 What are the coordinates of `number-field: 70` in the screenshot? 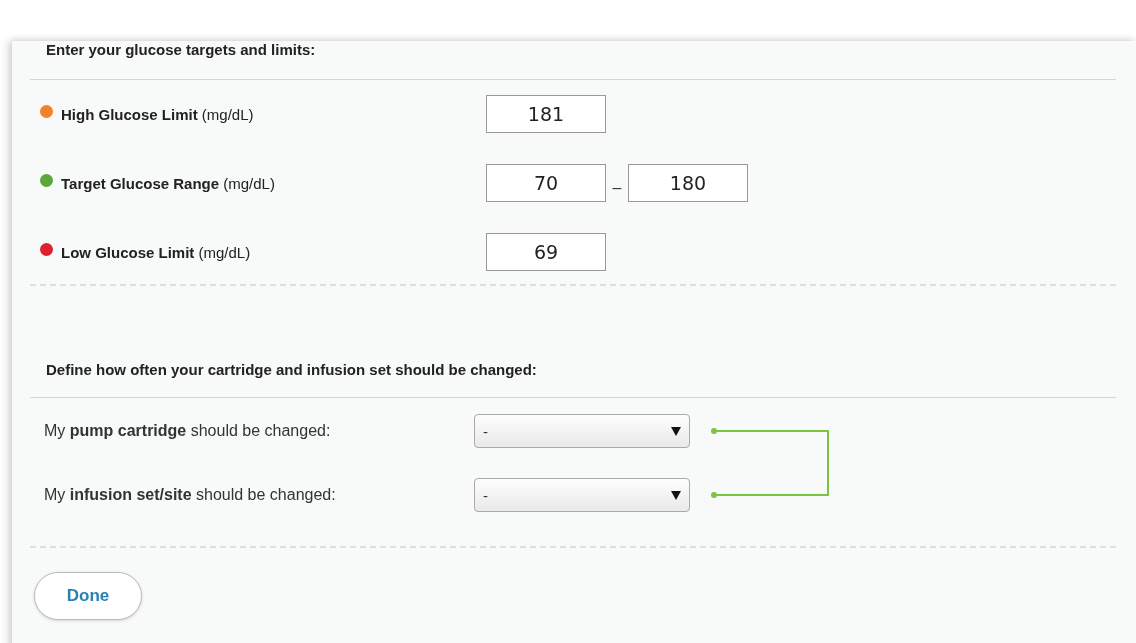 It's located at (546, 183).